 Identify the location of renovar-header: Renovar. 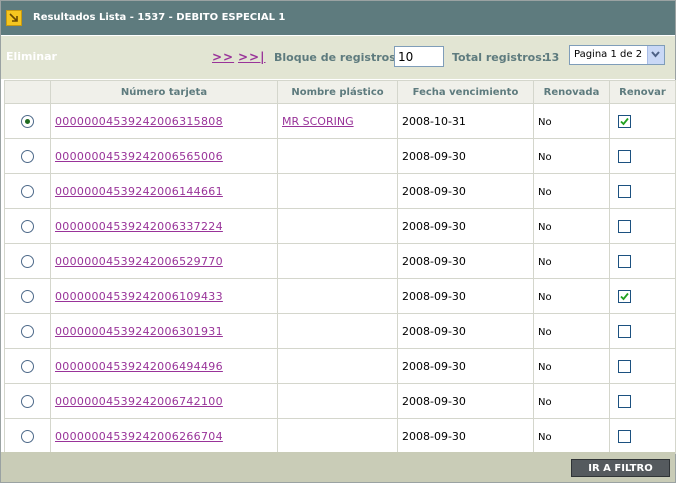
(642, 92).